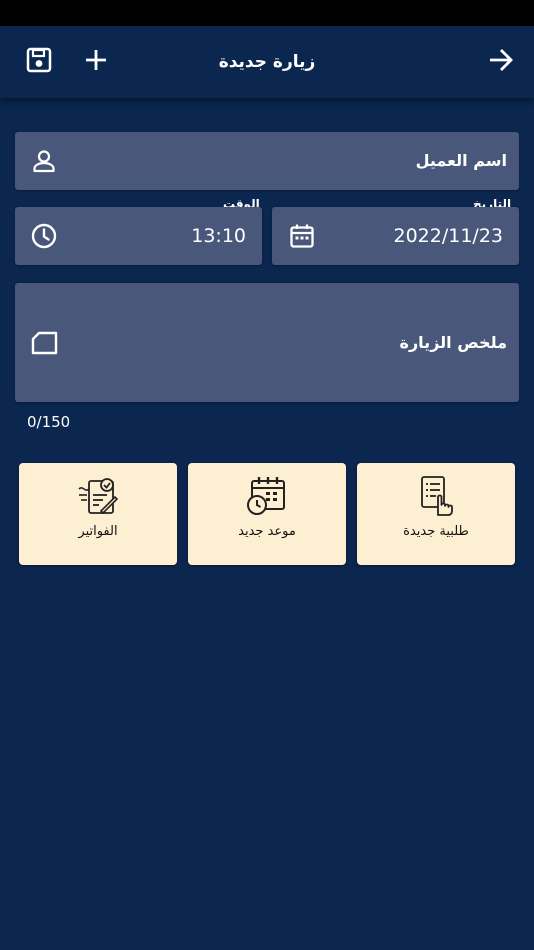 This screenshot has height=950, width=534. What do you see at coordinates (267, 531) in the screenshot?
I see `new-appointment-label: موعد جديد` at bounding box center [267, 531].